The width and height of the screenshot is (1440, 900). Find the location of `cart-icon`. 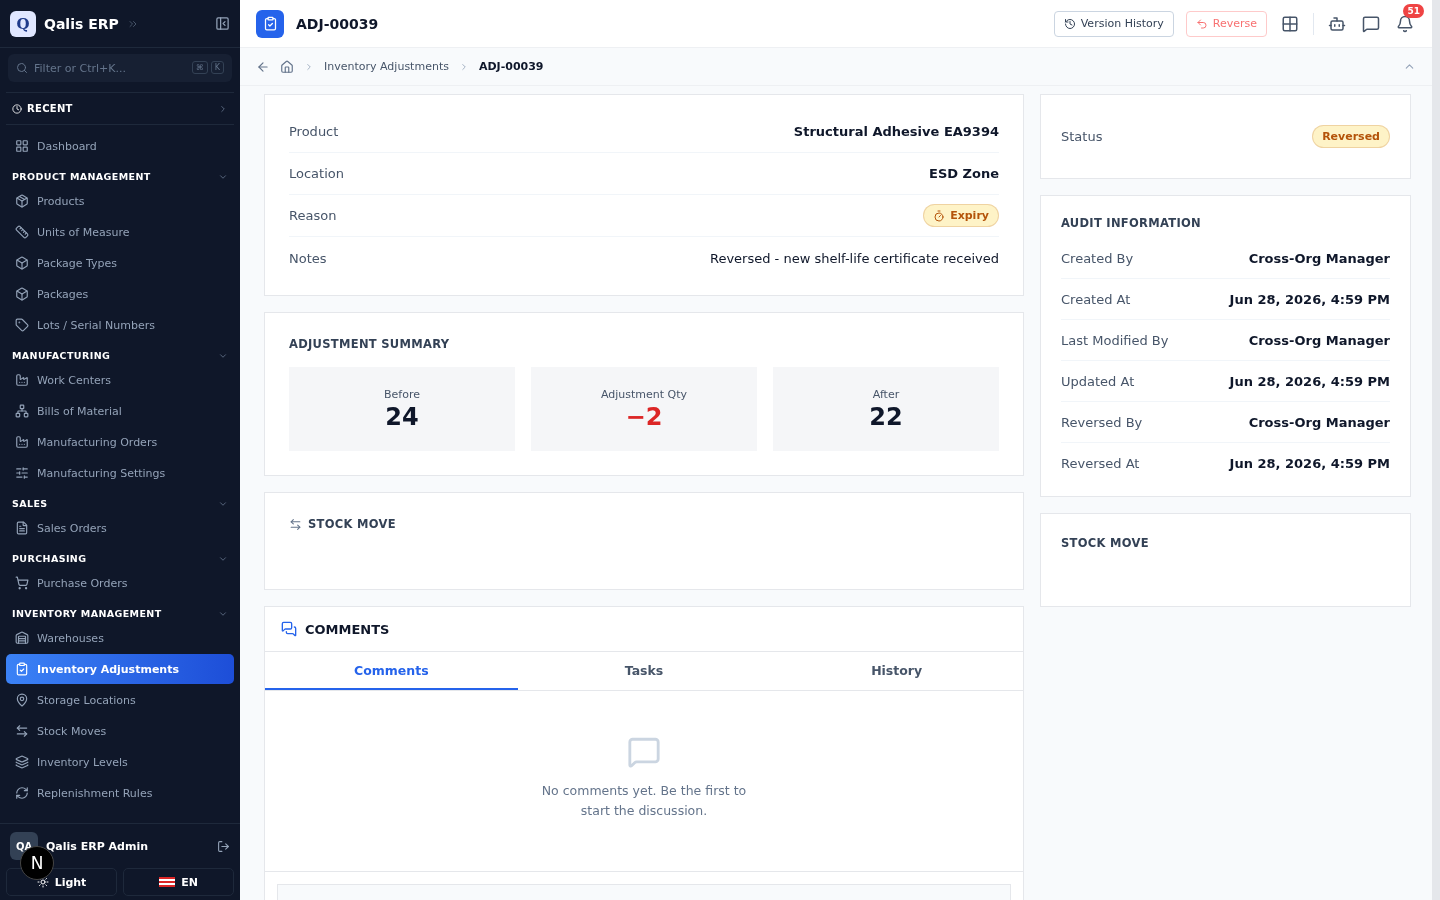

cart-icon is located at coordinates (22, 583).